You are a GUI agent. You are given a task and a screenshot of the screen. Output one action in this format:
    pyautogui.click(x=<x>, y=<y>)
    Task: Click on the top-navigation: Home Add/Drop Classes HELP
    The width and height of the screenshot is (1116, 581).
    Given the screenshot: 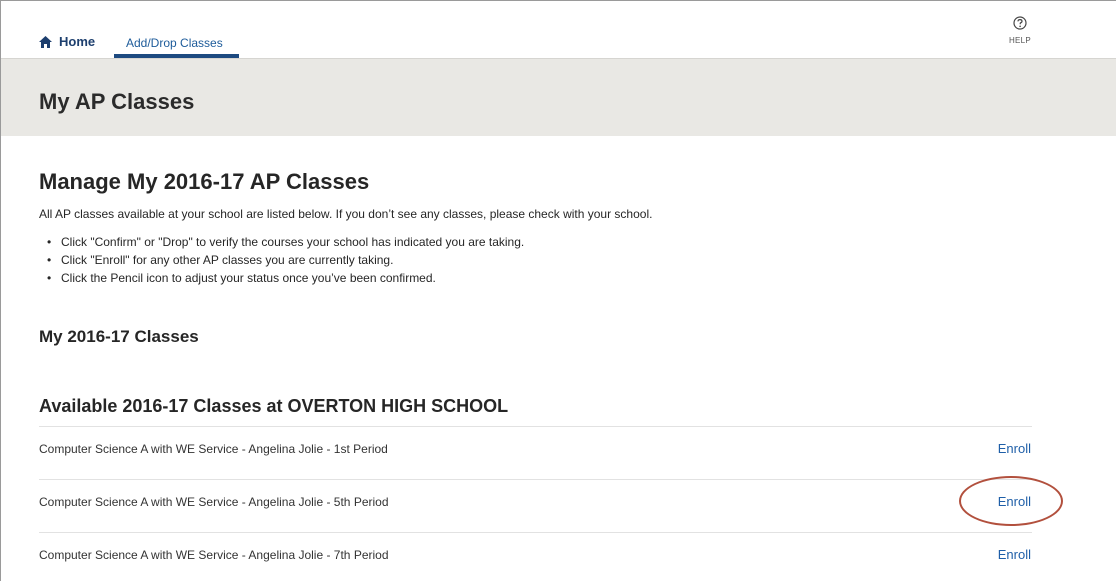 What is the action you would take?
    pyautogui.click(x=558, y=29)
    